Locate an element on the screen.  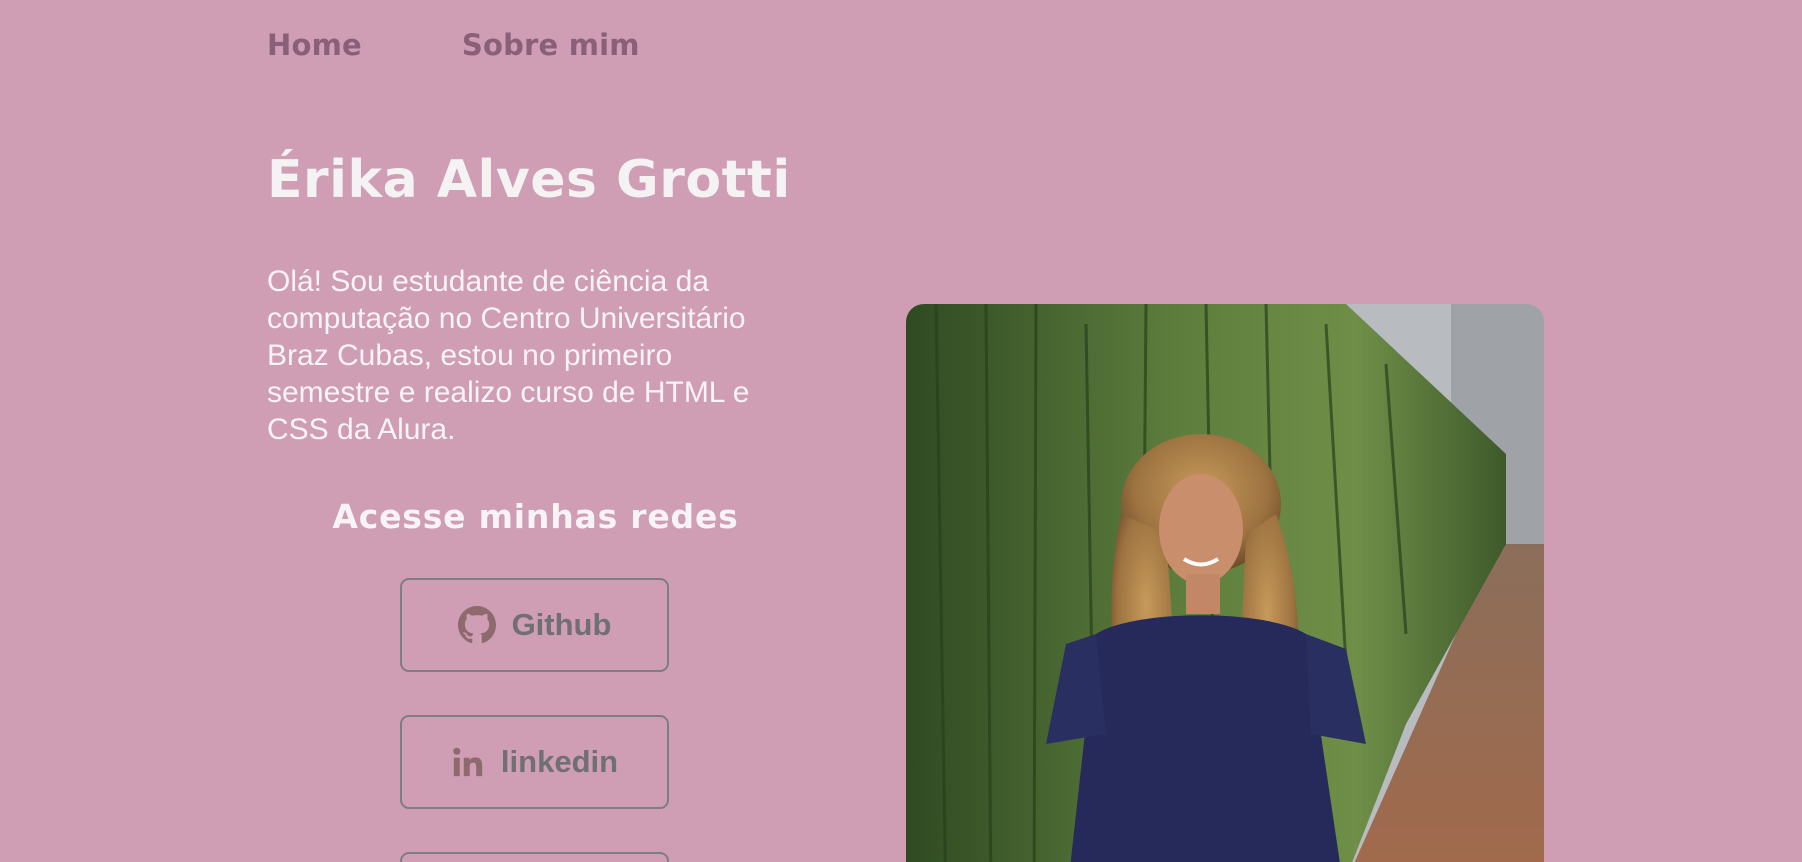
linkedin-button-label: linkedin is located at coordinates (559, 761).